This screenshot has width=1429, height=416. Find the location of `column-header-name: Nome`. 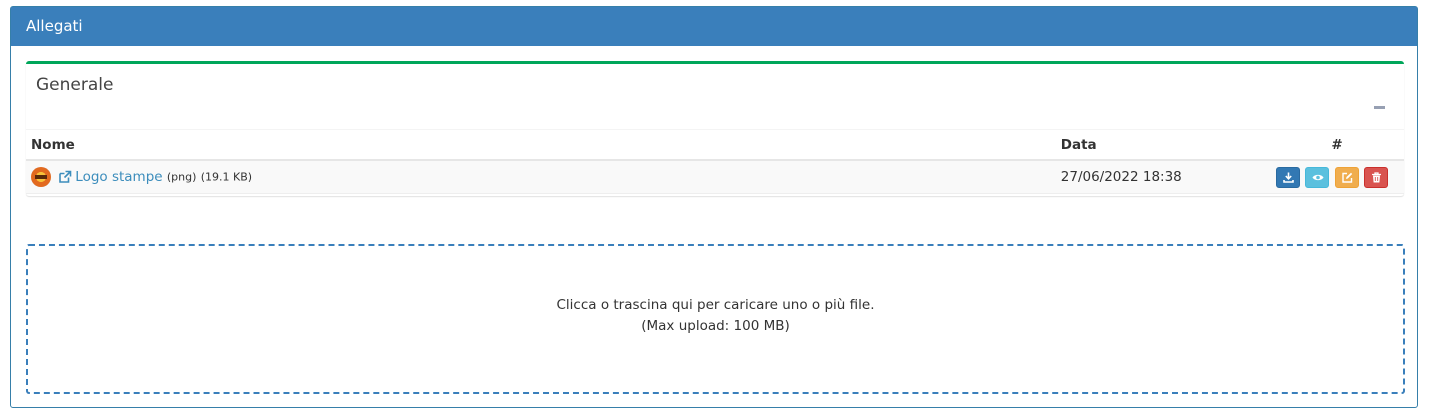

column-header-name: Nome is located at coordinates (541, 145).